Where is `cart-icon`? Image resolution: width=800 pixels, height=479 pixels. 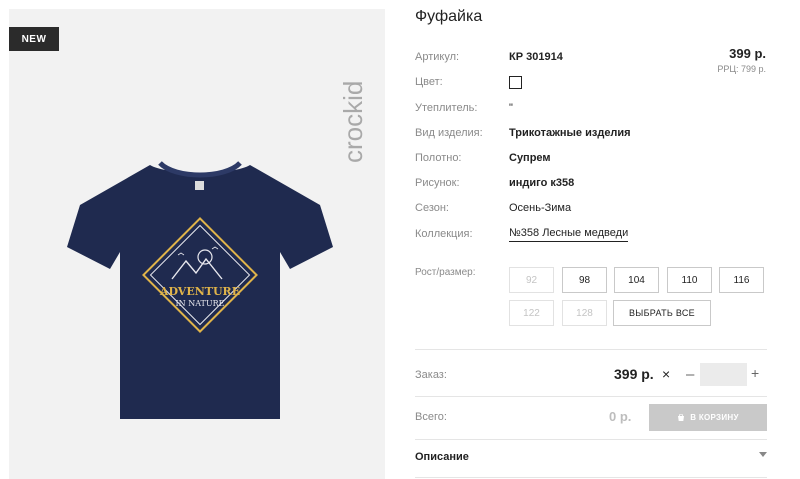 cart-icon is located at coordinates (681, 417).